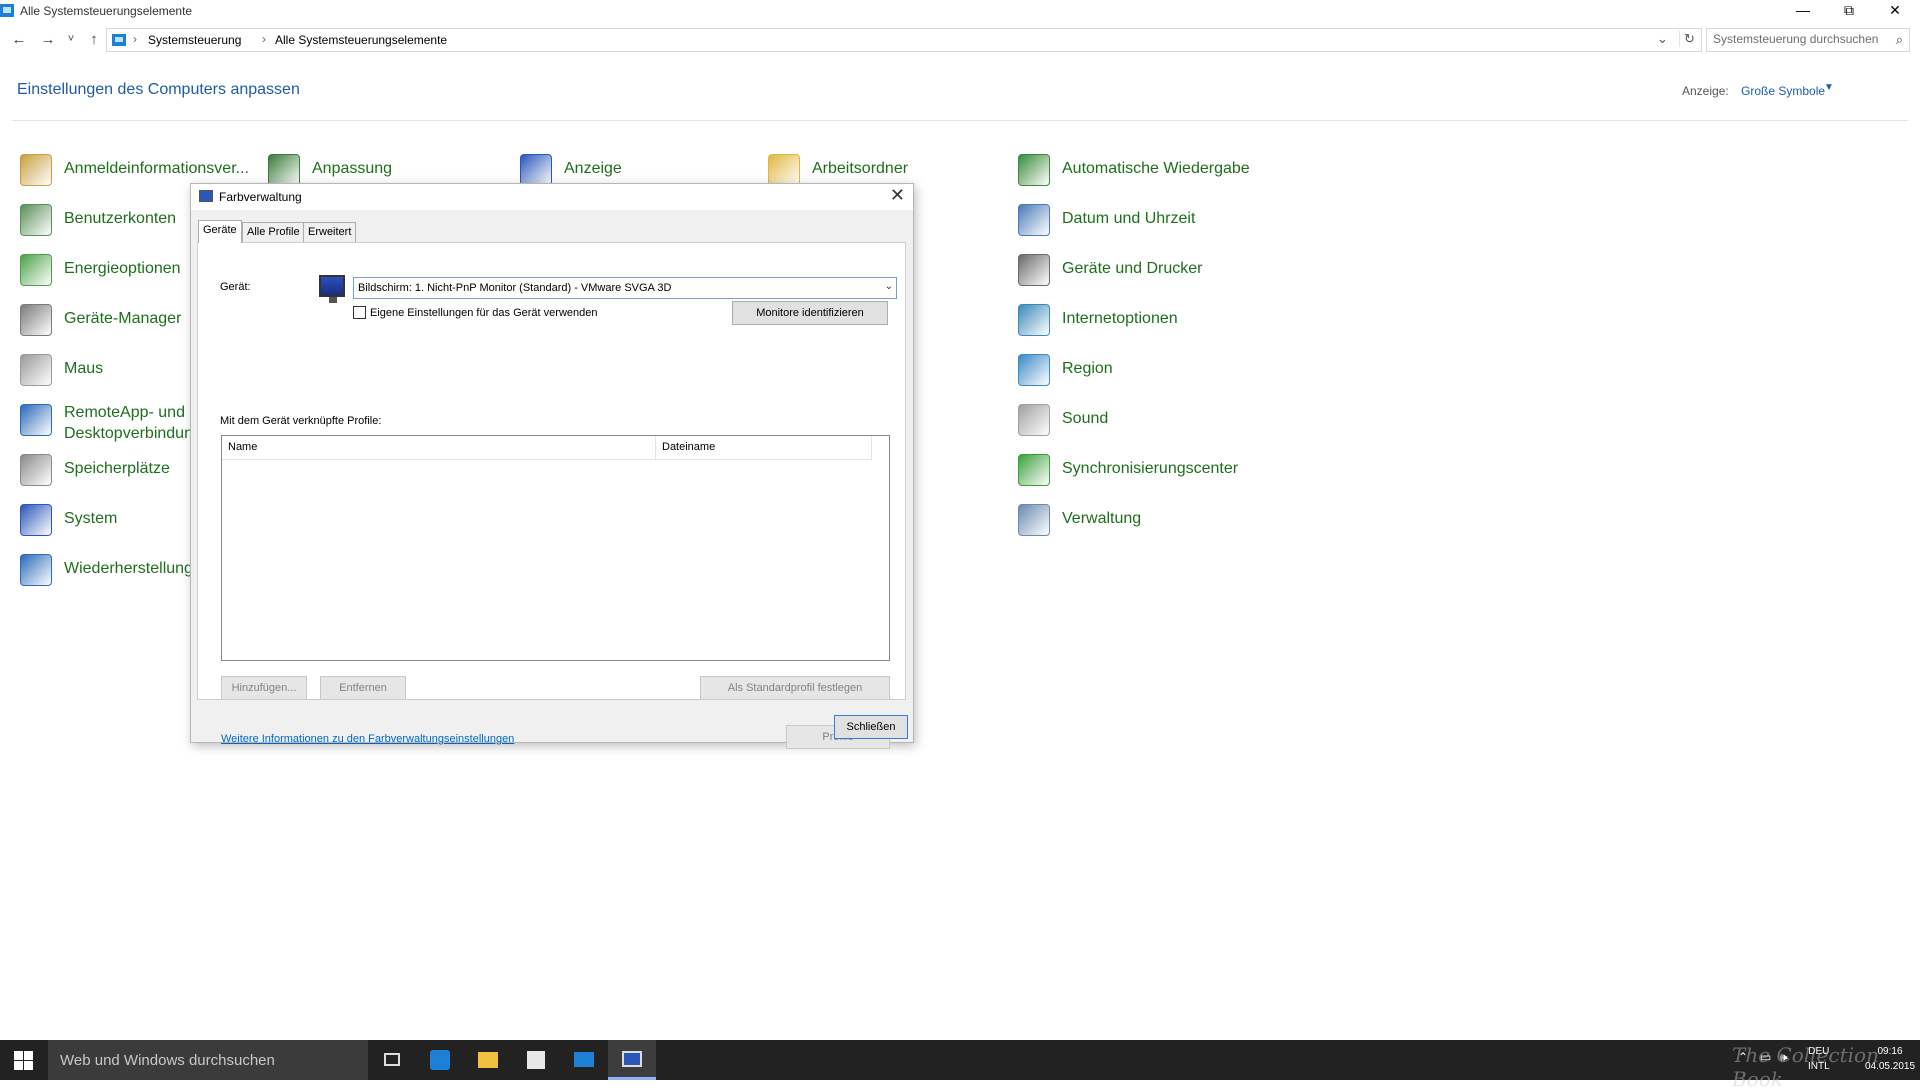 The image size is (1920, 1091). What do you see at coordinates (1705, 91) in the screenshot?
I see `view-label: Anzeige:` at bounding box center [1705, 91].